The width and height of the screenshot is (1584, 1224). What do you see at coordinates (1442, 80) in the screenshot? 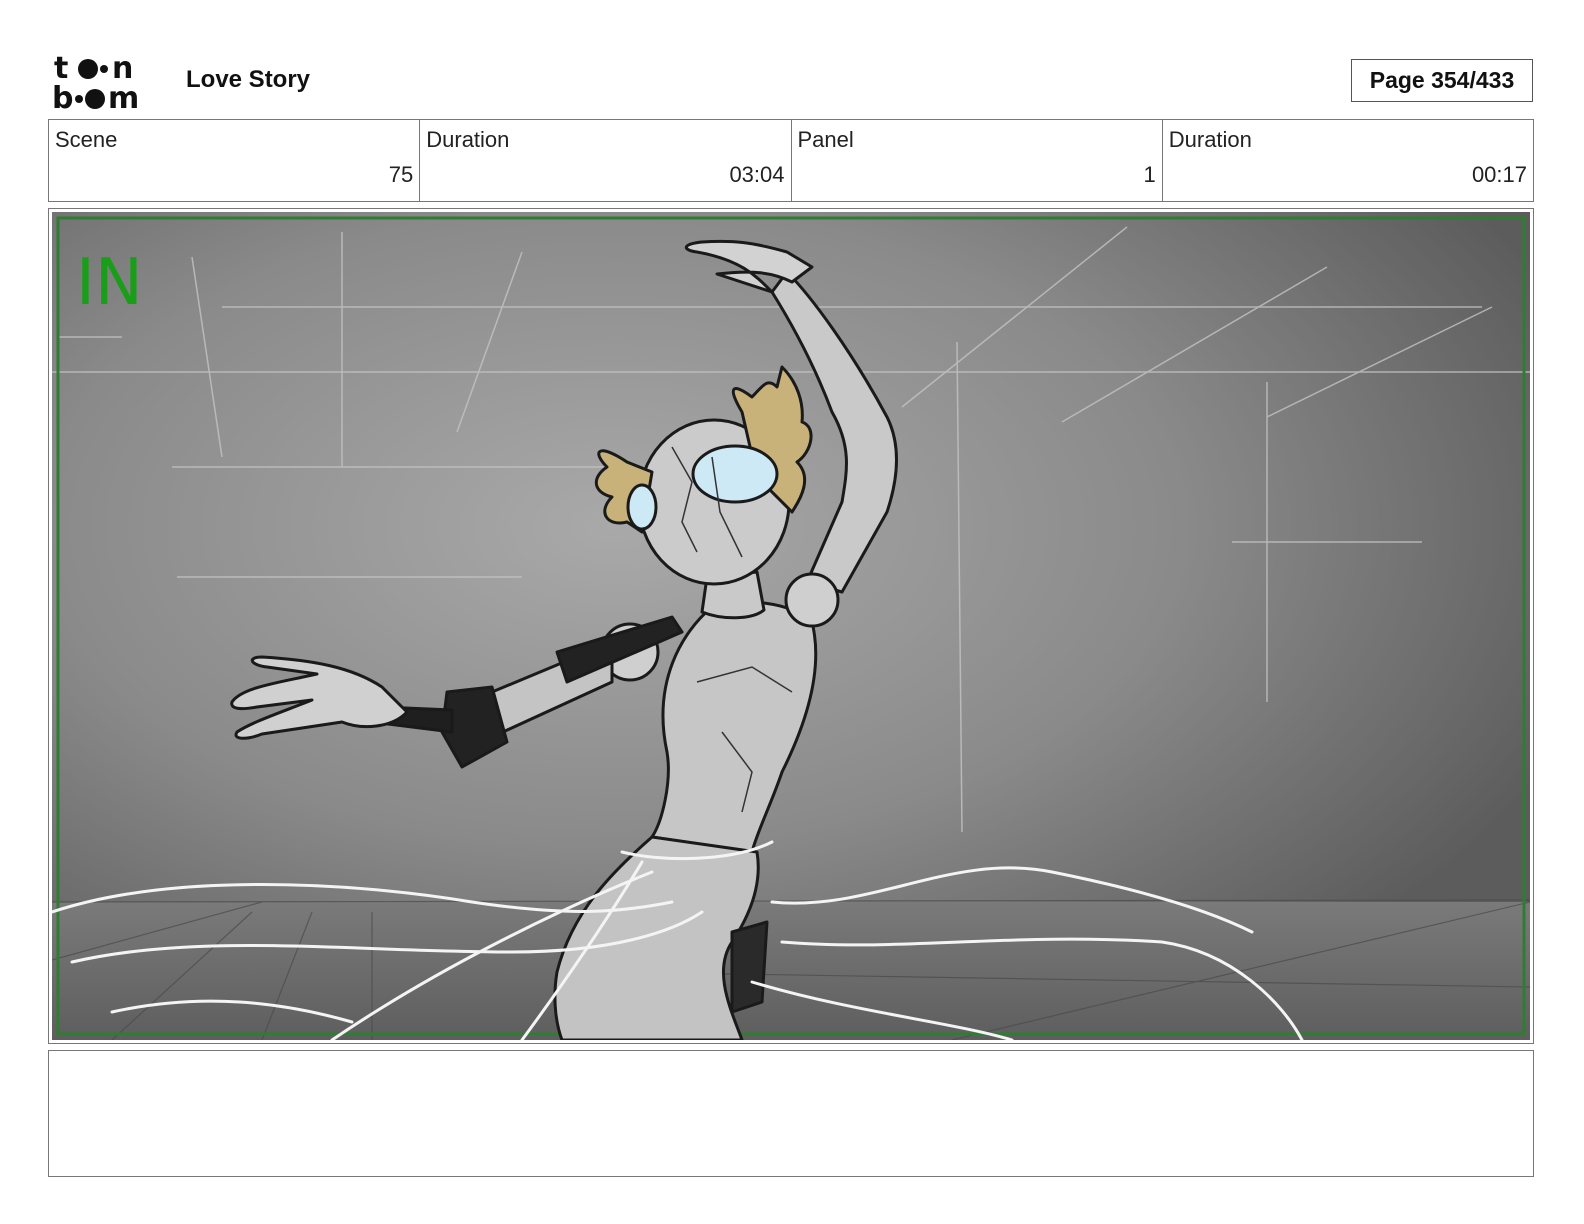
I see `page-number: Page 354/433` at bounding box center [1442, 80].